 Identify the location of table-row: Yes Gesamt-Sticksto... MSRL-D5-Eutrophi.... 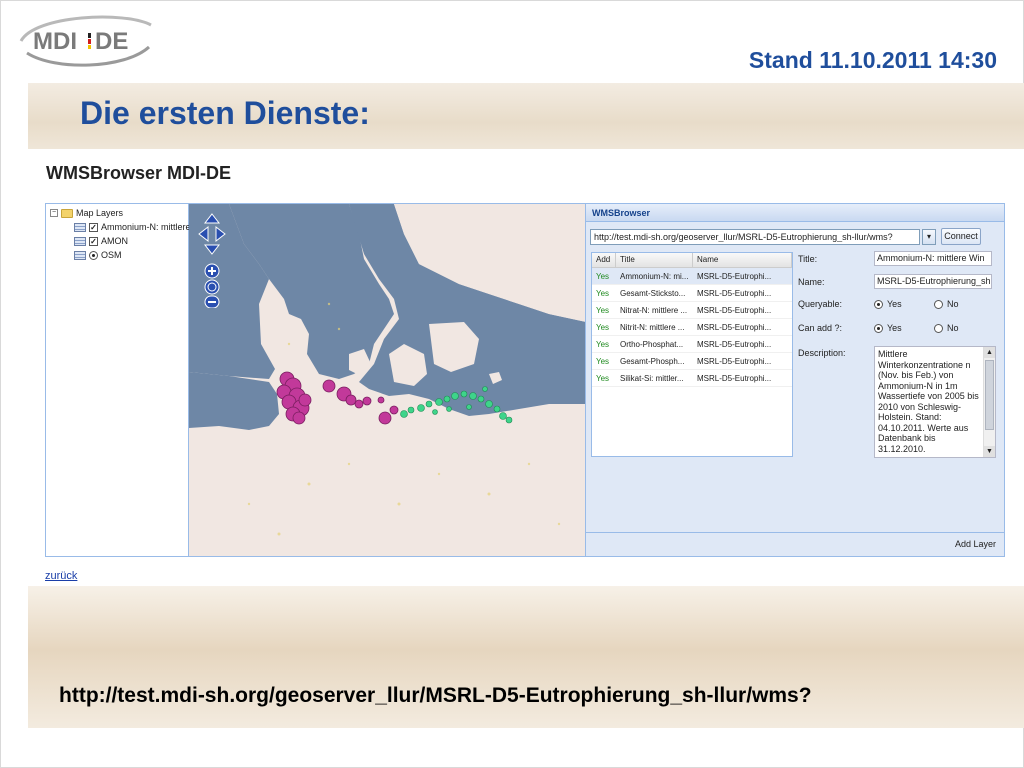
(692, 293).